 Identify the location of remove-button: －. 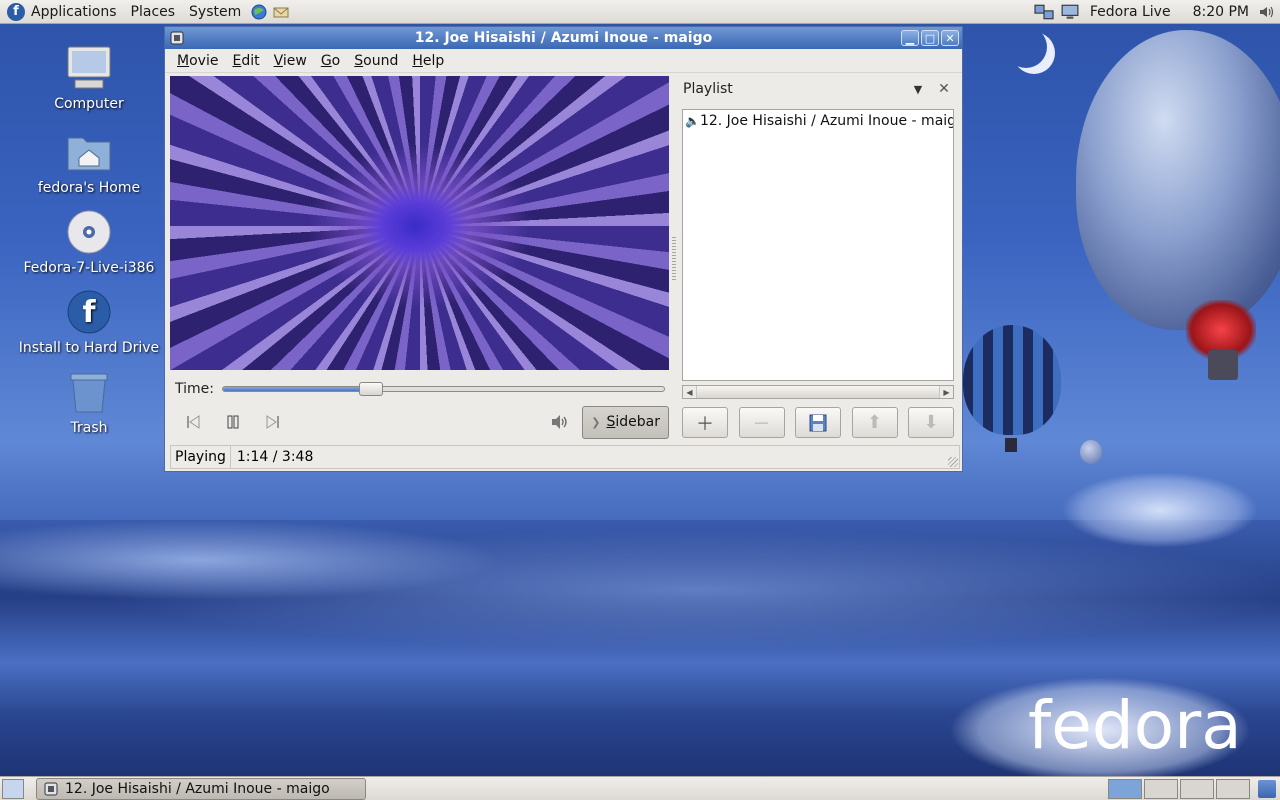
(761, 422).